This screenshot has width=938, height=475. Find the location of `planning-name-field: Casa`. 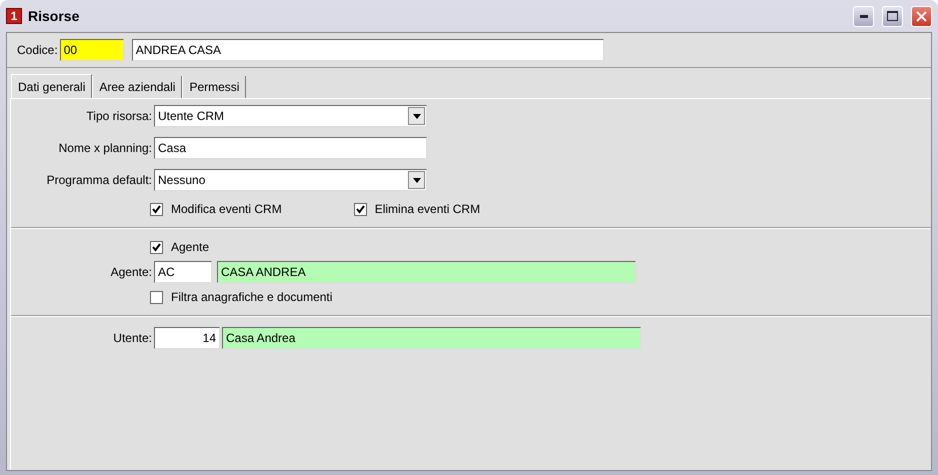

planning-name-field: Casa is located at coordinates (290, 148).